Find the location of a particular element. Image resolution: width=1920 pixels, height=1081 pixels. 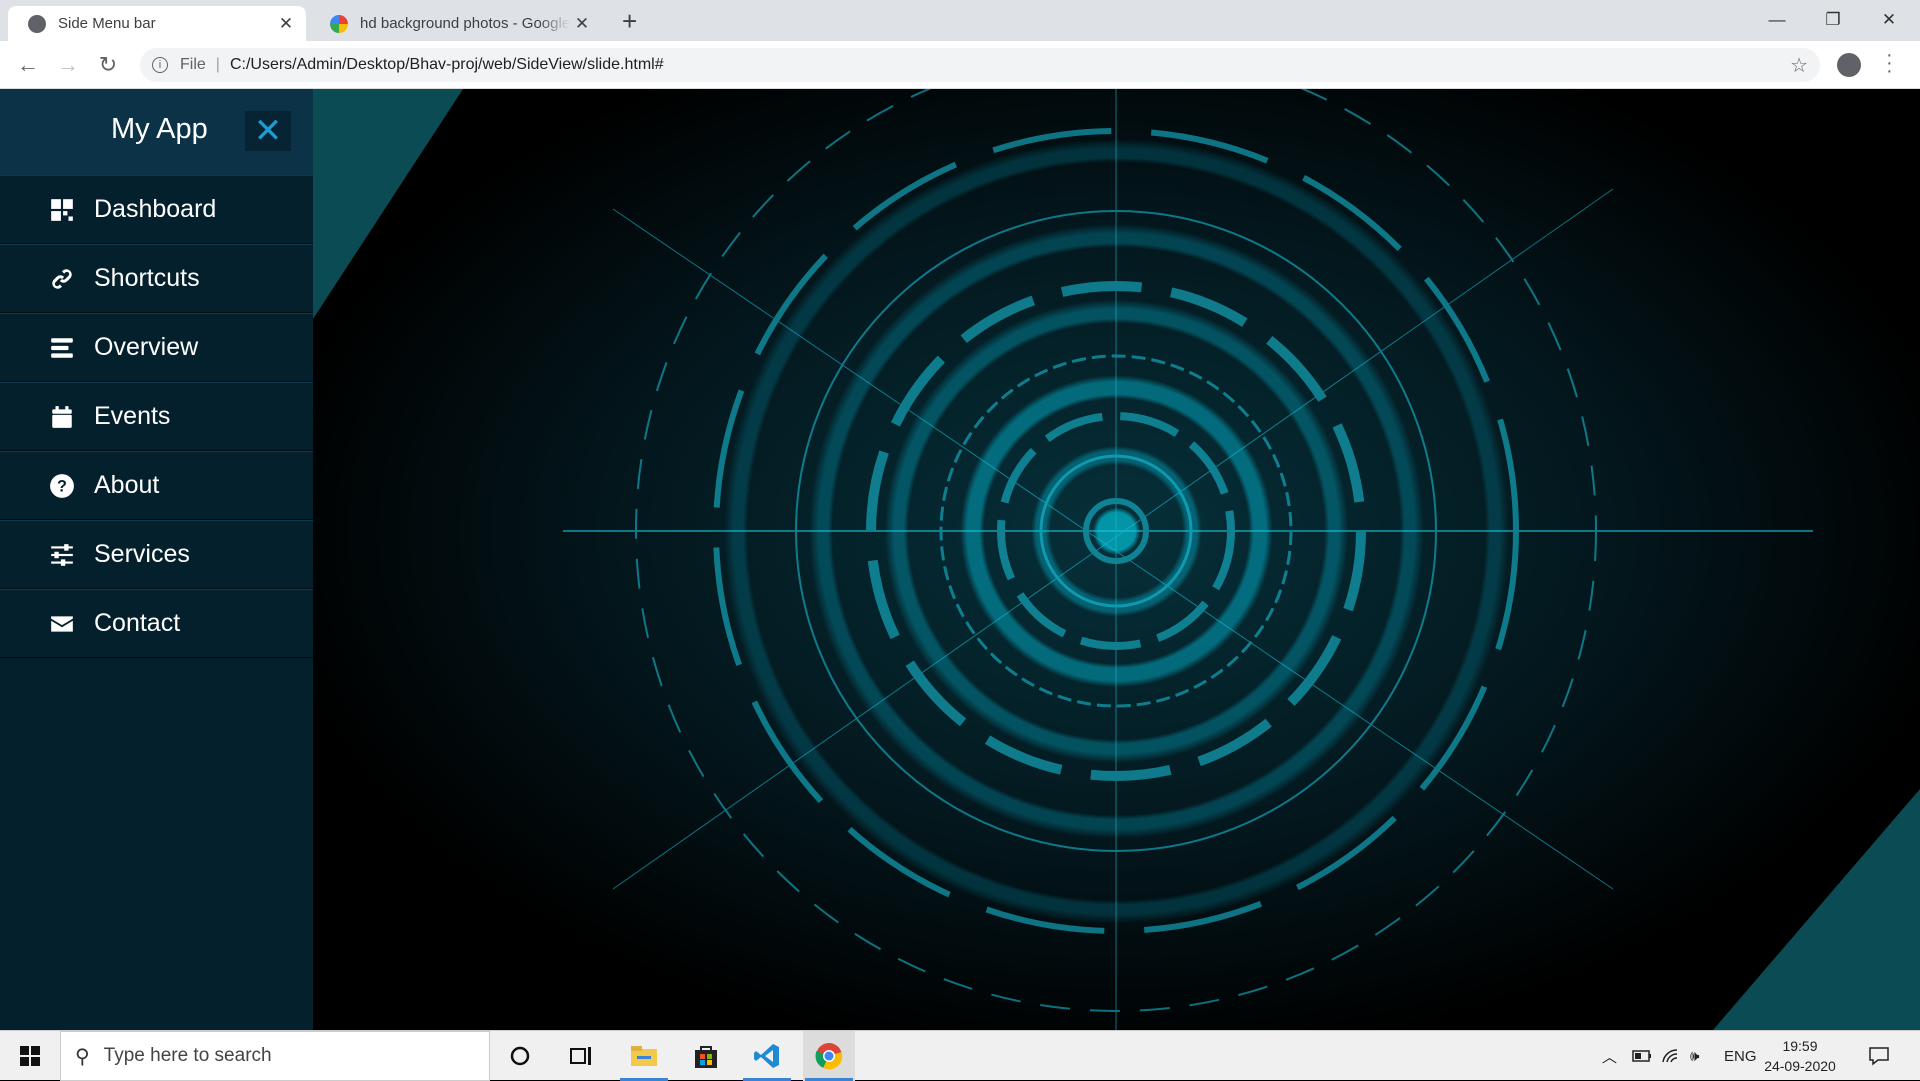

new-tab-icon: + is located at coordinates (629, 21).